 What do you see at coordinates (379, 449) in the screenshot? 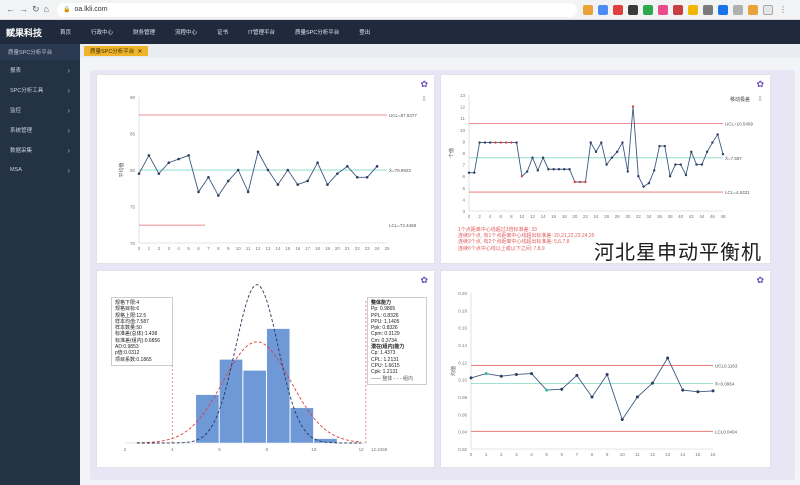
I see `x-axis-end-label: 12.2468` at bounding box center [379, 449].